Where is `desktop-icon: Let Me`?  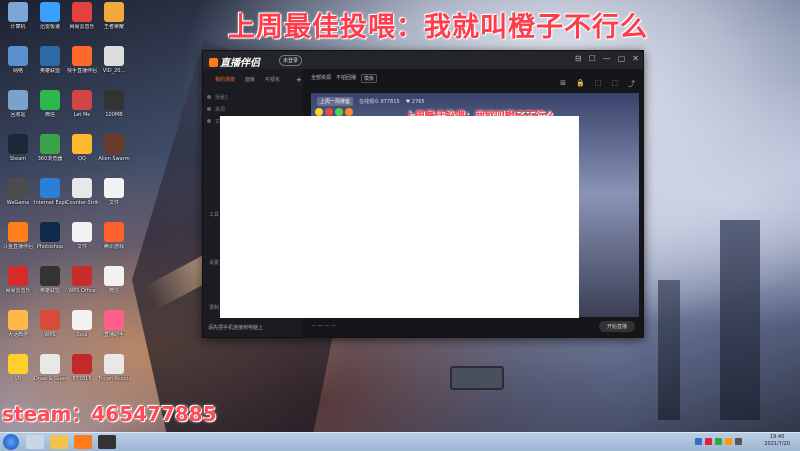
desktop-icon: Let Me is located at coordinates (82, 104).